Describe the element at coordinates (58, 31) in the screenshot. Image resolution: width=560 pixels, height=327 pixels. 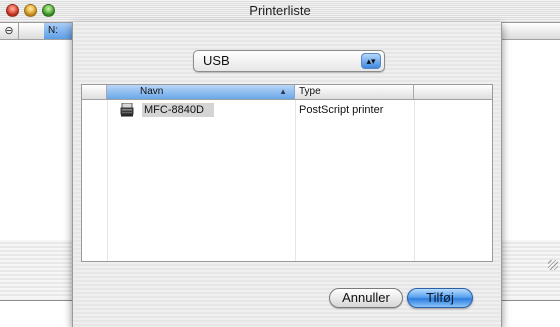
I see `background-name-column: N:` at that location.